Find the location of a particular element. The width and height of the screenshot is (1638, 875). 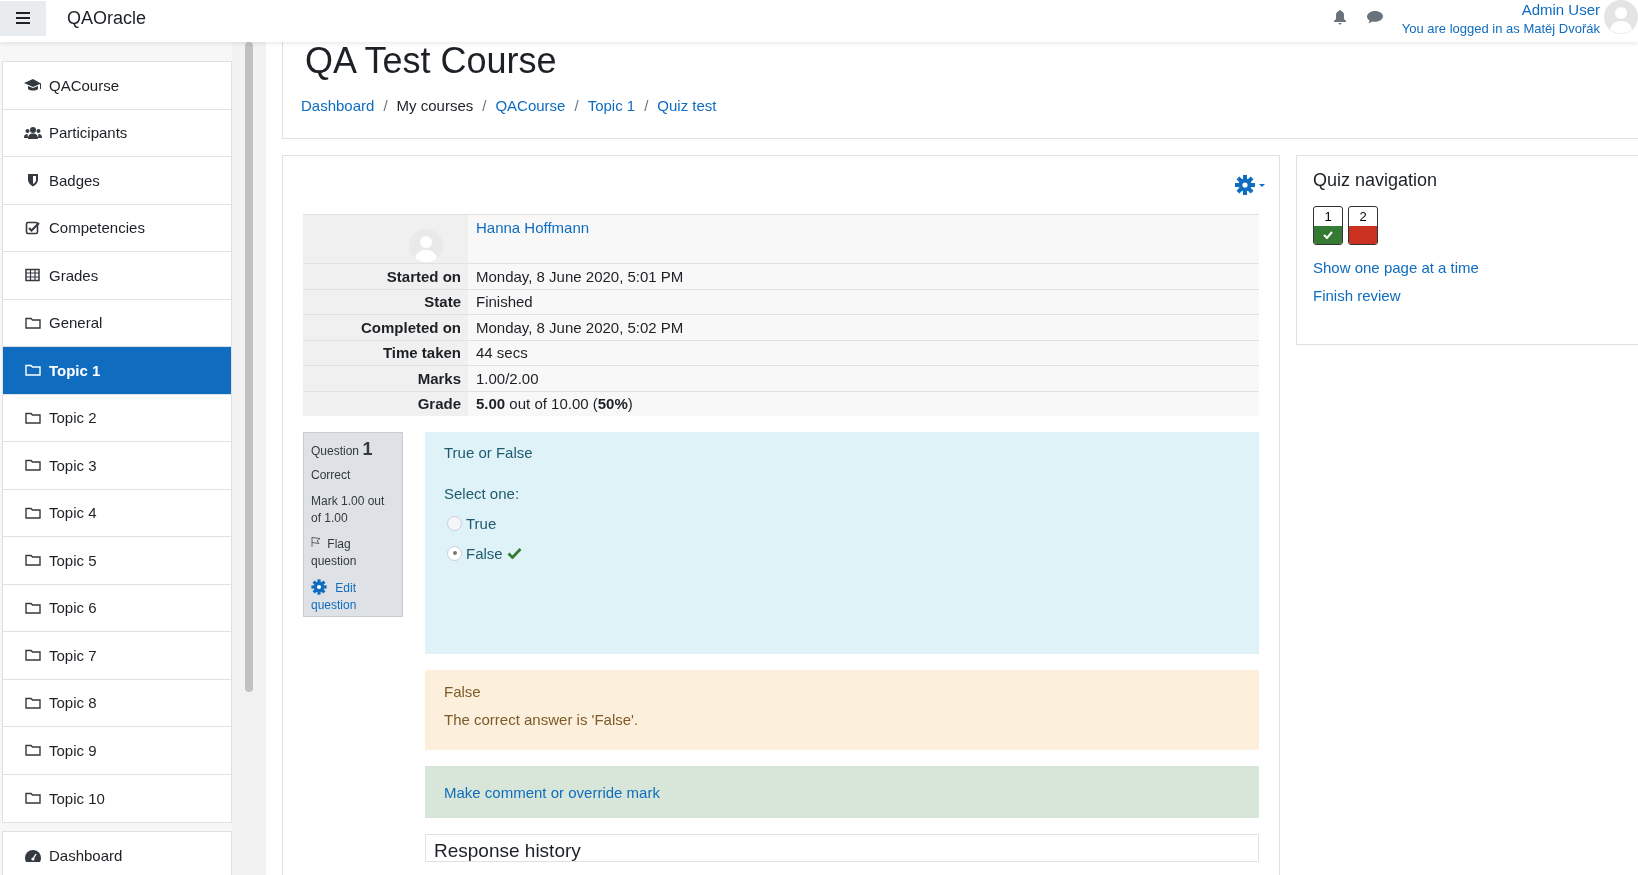

breadcrumb-link: QACourse is located at coordinates (530, 105).